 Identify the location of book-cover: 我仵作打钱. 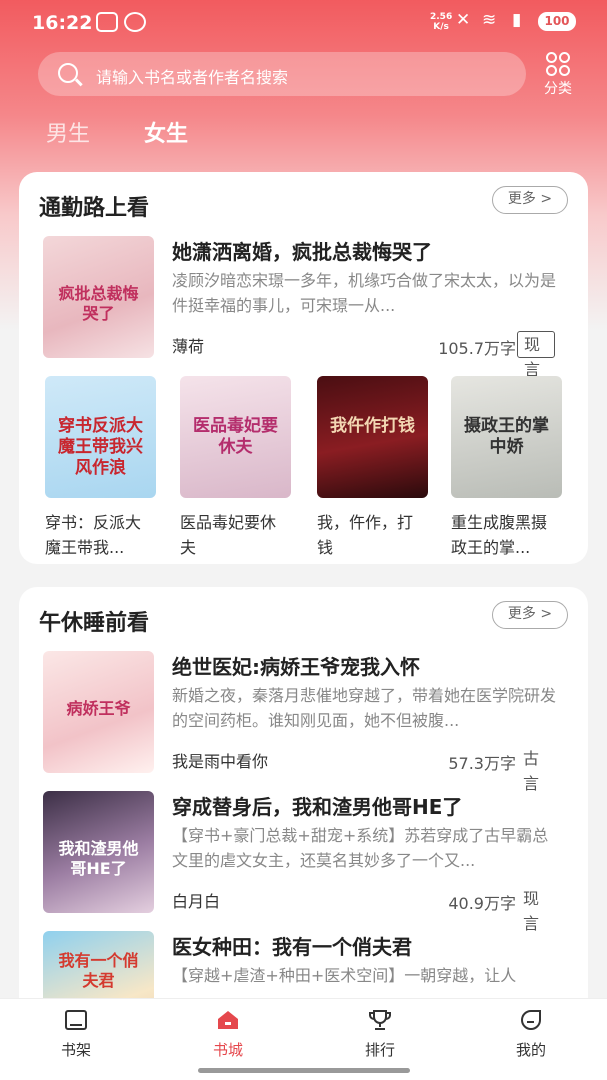
(372, 437).